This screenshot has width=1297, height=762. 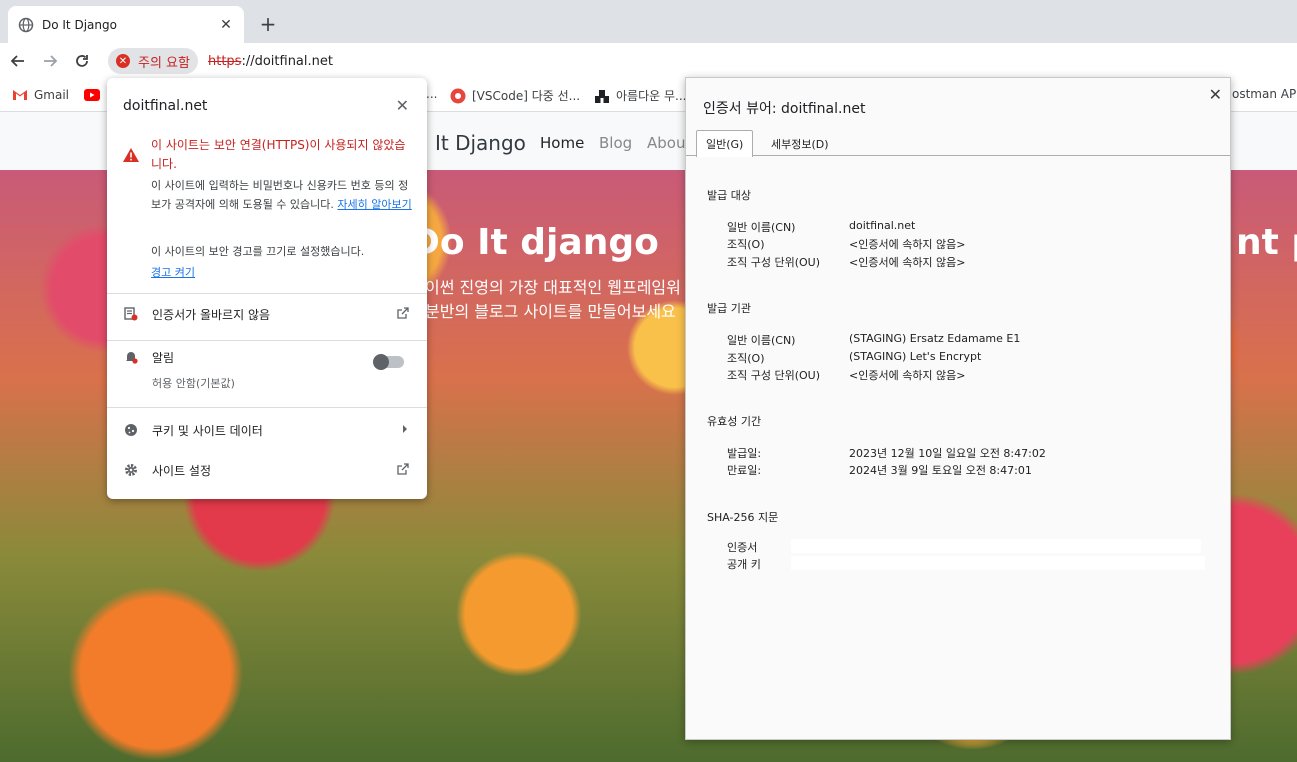 I want to click on site-settings-label: 사이트 설정, so click(x=182, y=470).